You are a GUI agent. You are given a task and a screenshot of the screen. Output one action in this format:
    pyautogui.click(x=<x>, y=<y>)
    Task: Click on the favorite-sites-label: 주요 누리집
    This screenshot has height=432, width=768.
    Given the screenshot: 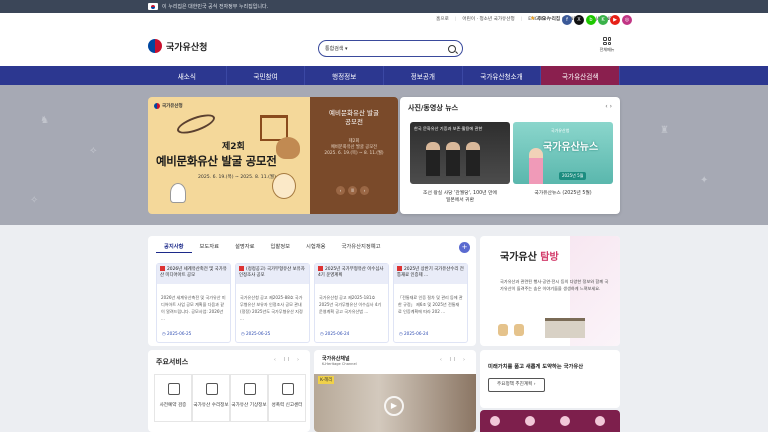 What is the action you would take?
    pyautogui.click(x=549, y=19)
    